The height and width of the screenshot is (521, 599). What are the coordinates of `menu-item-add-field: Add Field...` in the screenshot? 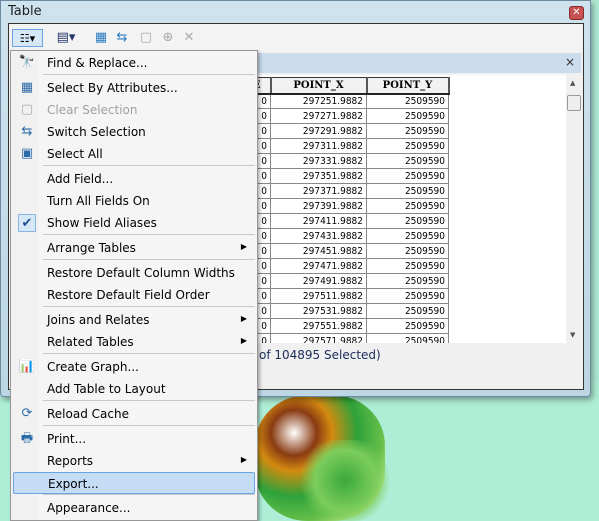 It's located at (134, 179).